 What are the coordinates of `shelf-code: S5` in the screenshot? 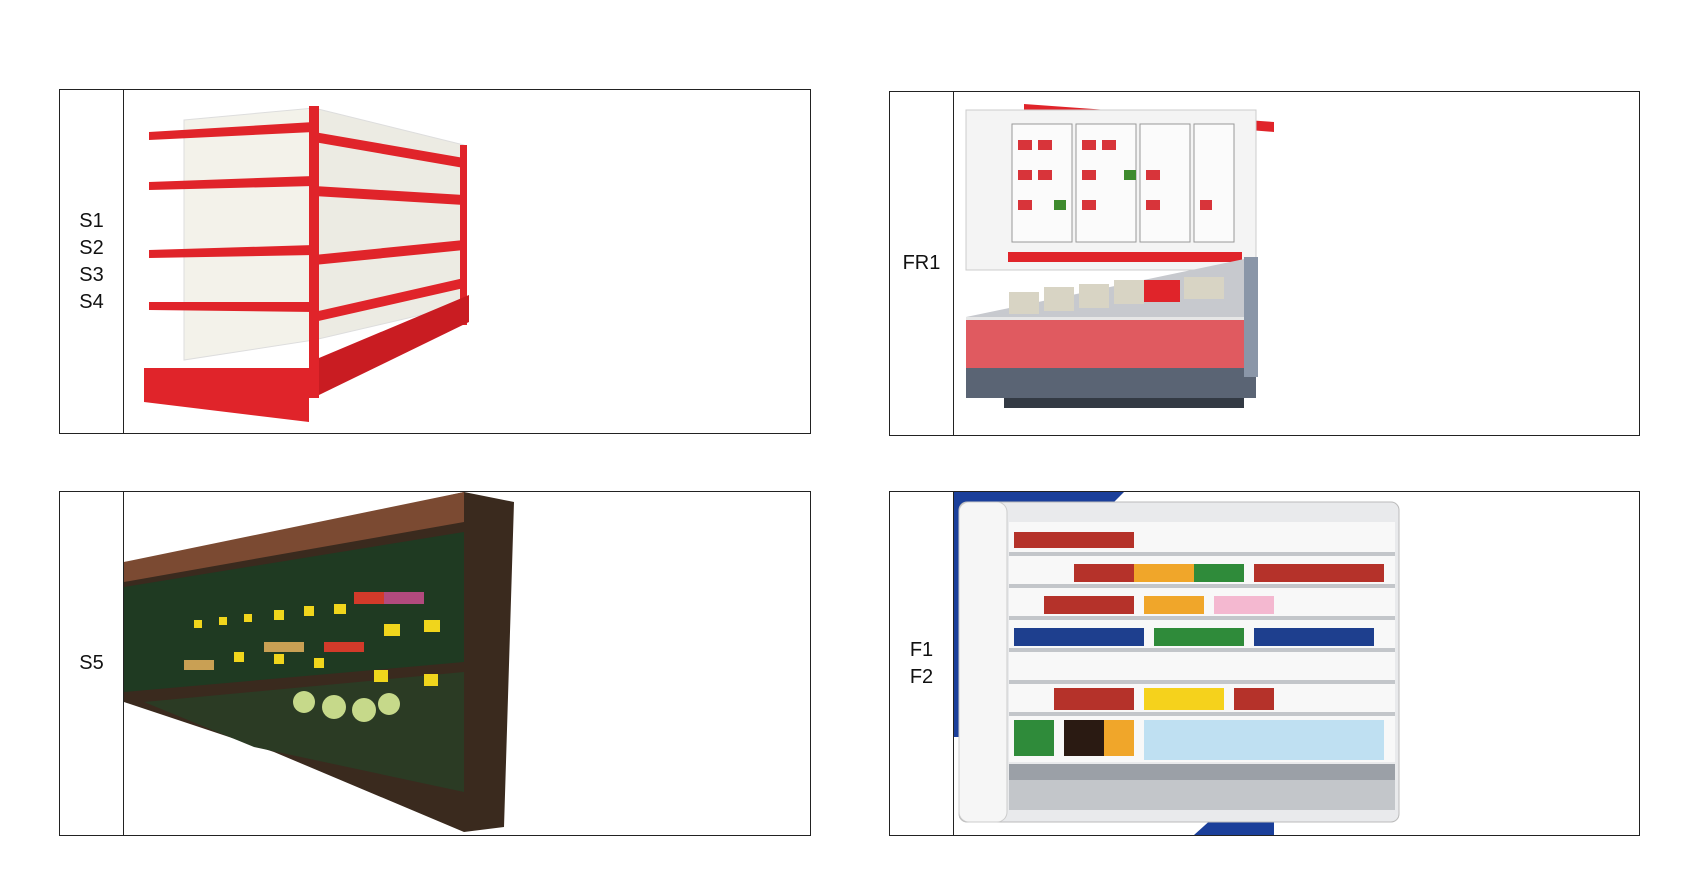 It's located at (91, 663).